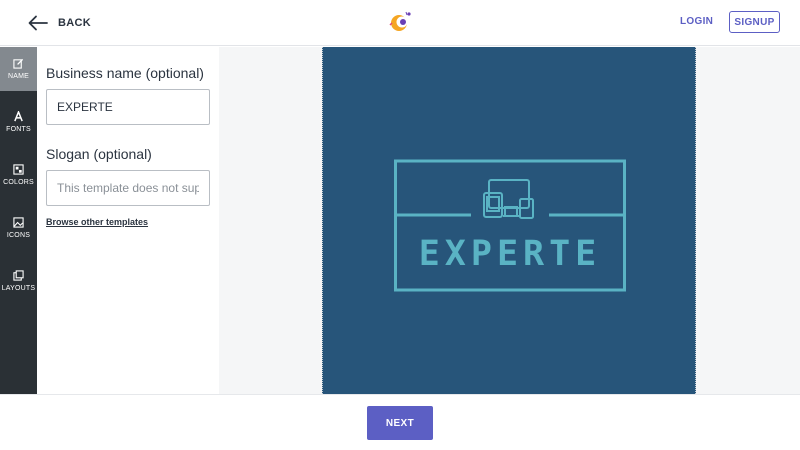 The width and height of the screenshot is (800, 450). What do you see at coordinates (18, 288) in the screenshot?
I see `sidebar-item-label: LAYOUTS` at bounding box center [18, 288].